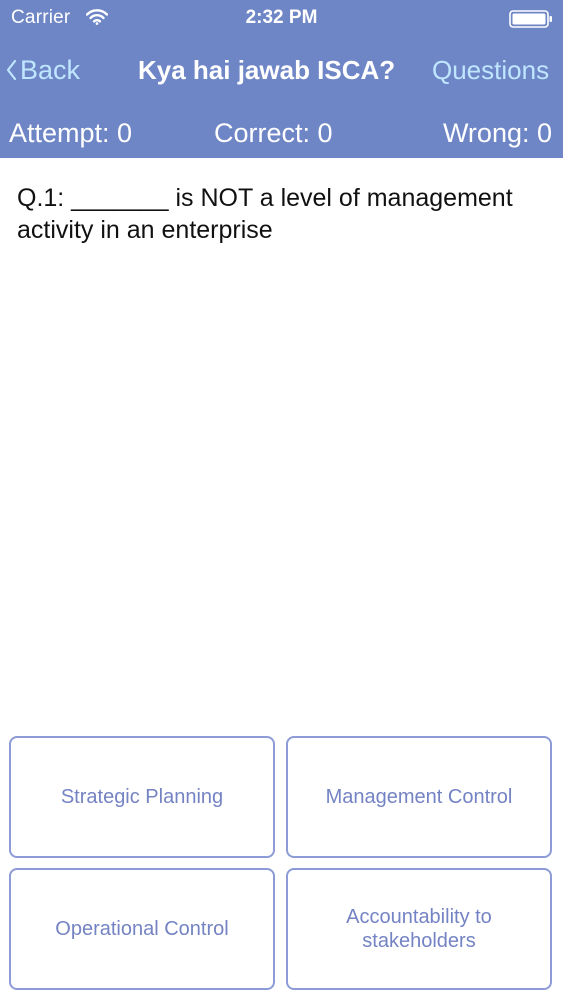  I want to click on battery-icon, so click(530, 19).